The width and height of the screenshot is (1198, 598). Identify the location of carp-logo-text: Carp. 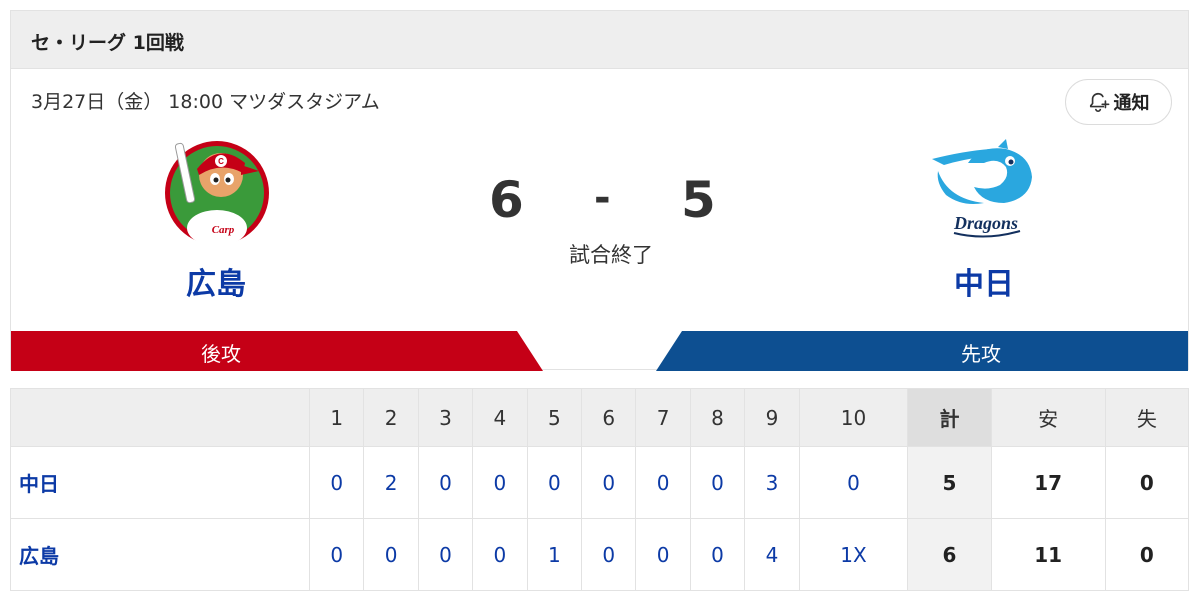
(223, 230).